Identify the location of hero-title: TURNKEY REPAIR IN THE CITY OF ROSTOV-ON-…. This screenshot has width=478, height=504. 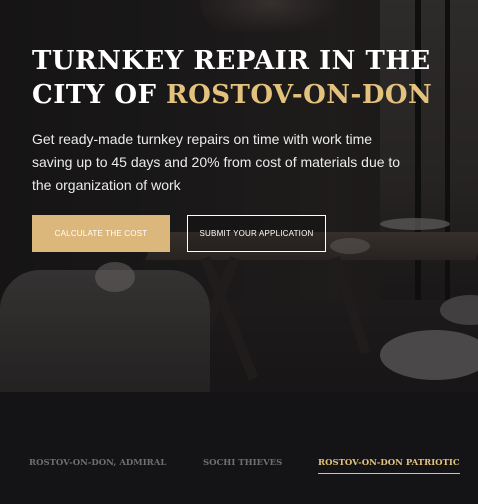
(242, 78).